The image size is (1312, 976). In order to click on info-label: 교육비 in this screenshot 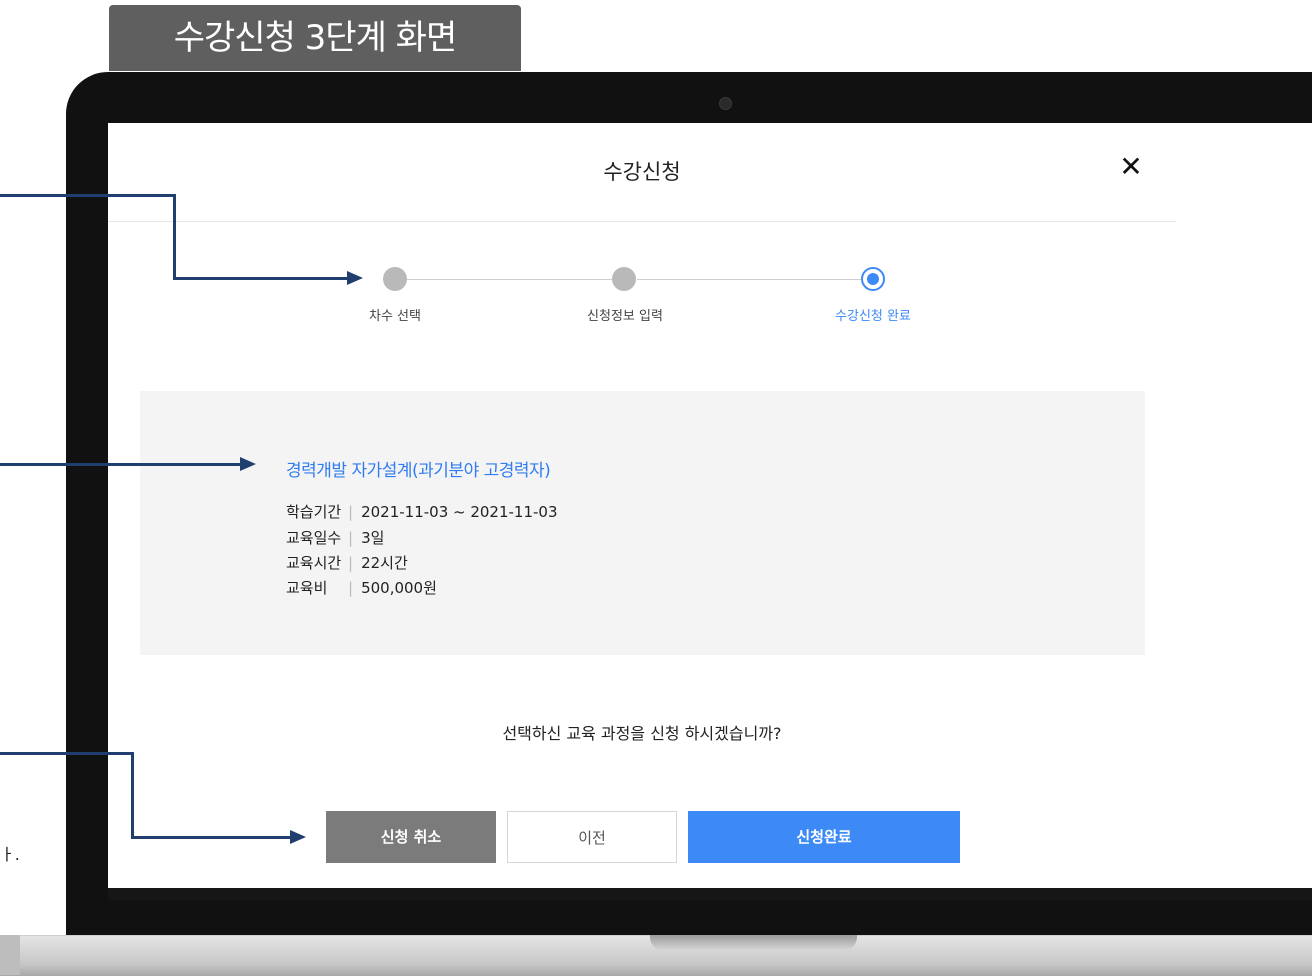, I will do `click(307, 588)`.